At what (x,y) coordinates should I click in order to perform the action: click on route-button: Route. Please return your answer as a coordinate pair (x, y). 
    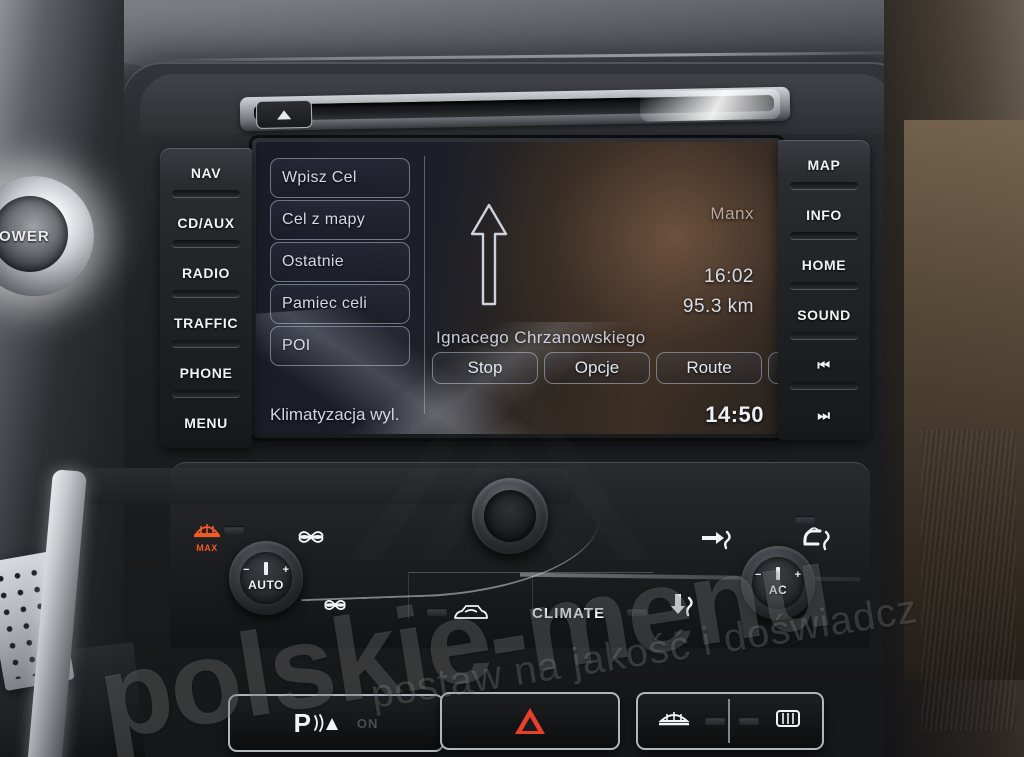
    Looking at the image, I should click on (709, 368).